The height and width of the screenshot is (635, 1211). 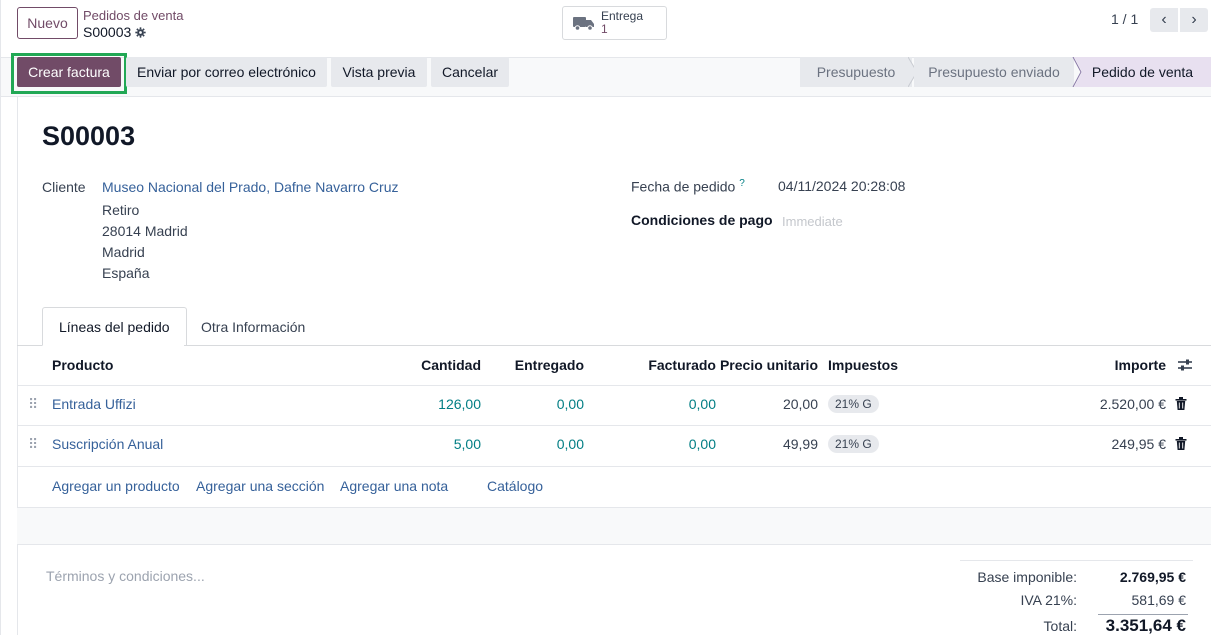 I want to click on chevron-left-icon: ‹, so click(x=1164, y=19).